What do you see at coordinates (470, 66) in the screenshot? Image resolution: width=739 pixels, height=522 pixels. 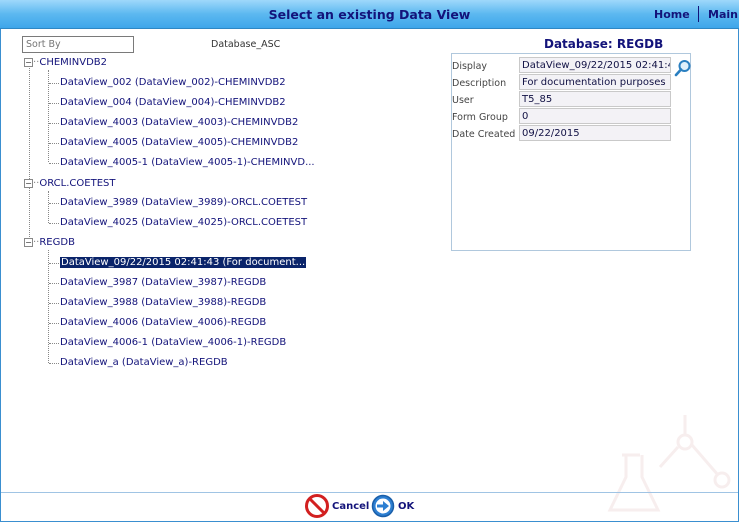 I see `detail-label: Display` at bounding box center [470, 66].